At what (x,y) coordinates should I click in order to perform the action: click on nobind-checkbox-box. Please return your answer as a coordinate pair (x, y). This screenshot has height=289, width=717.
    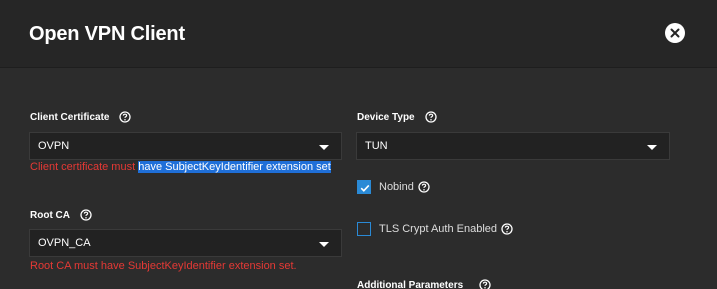
    Looking at the image, I should click on (364, 187).